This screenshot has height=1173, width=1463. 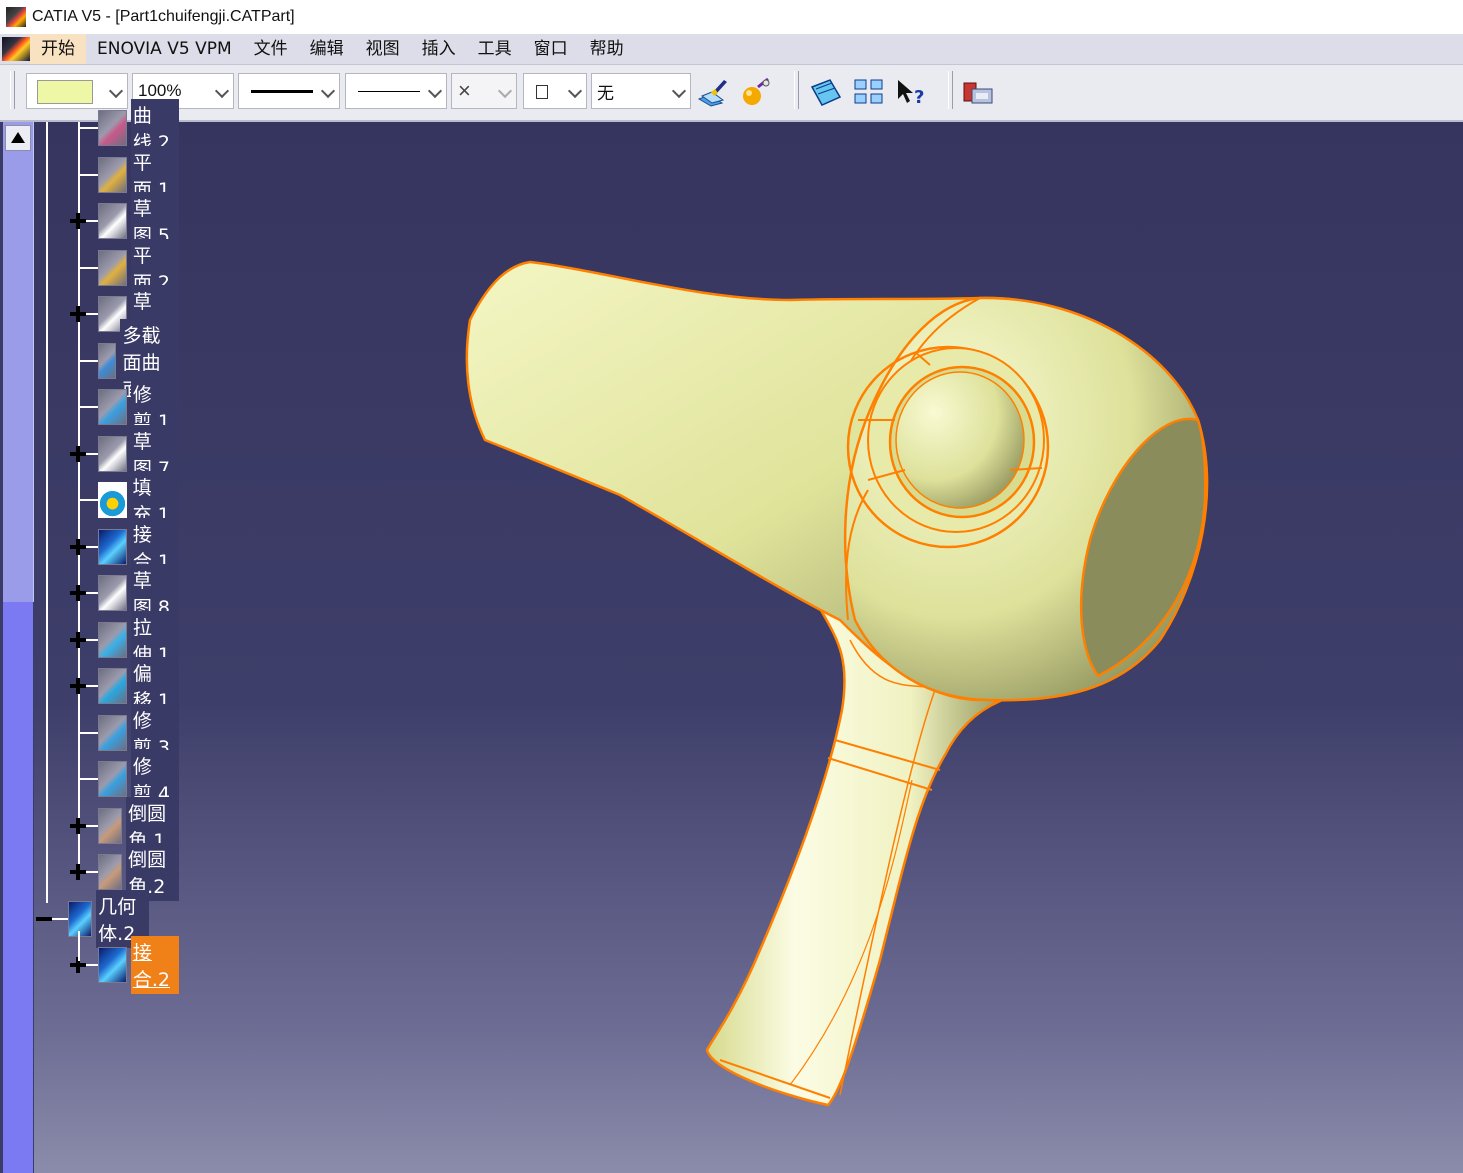 What do you see at coordinates (125, 872) in the screenshot?
I see `tree-node: 倒圆角.2` at bounding box center [125, 872].